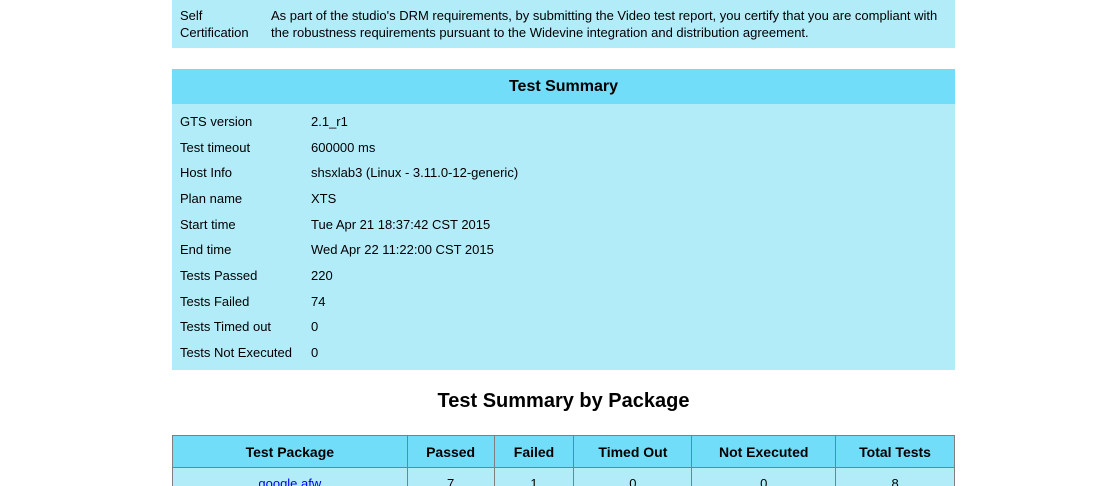 The image size is (1103, 486). What do you see at coordinates (633, 476) in the screenshot?
I see `timed-out-cell: 0` at bounding box center [633, 476].